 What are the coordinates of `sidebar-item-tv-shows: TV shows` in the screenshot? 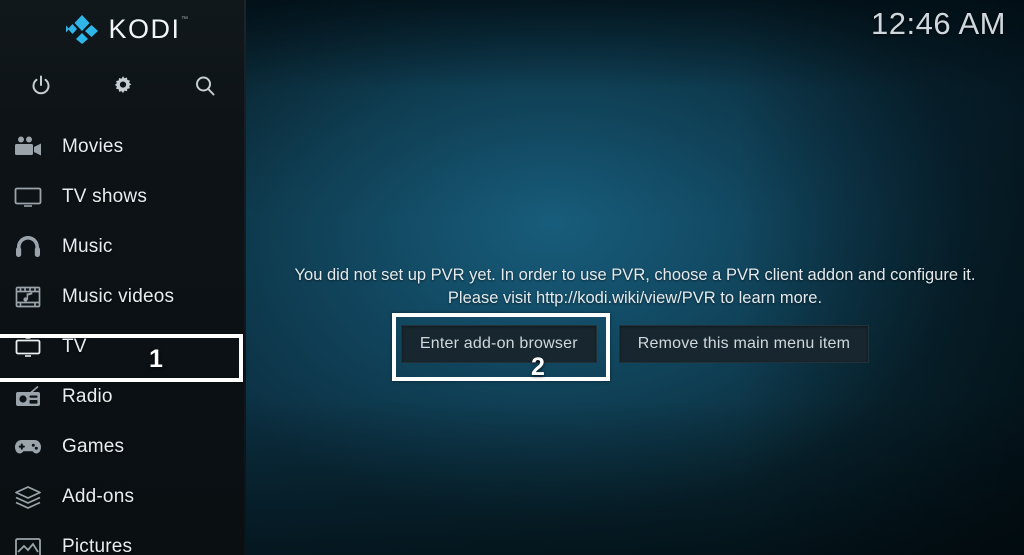 It's located at (123, 197).